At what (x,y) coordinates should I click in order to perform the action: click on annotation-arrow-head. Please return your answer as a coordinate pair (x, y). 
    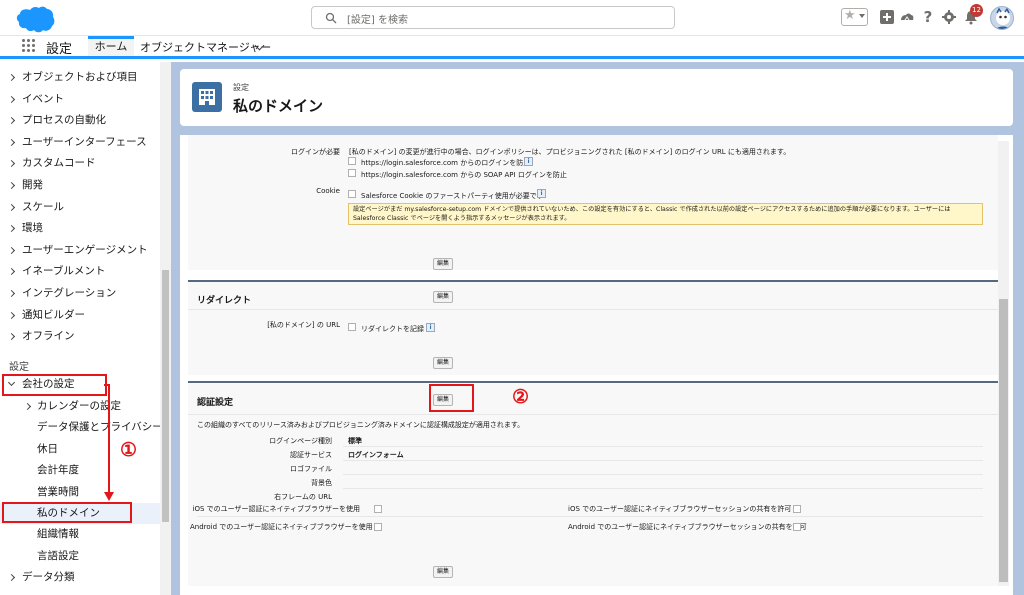
    Looking at the image, I should click on (109, 496).